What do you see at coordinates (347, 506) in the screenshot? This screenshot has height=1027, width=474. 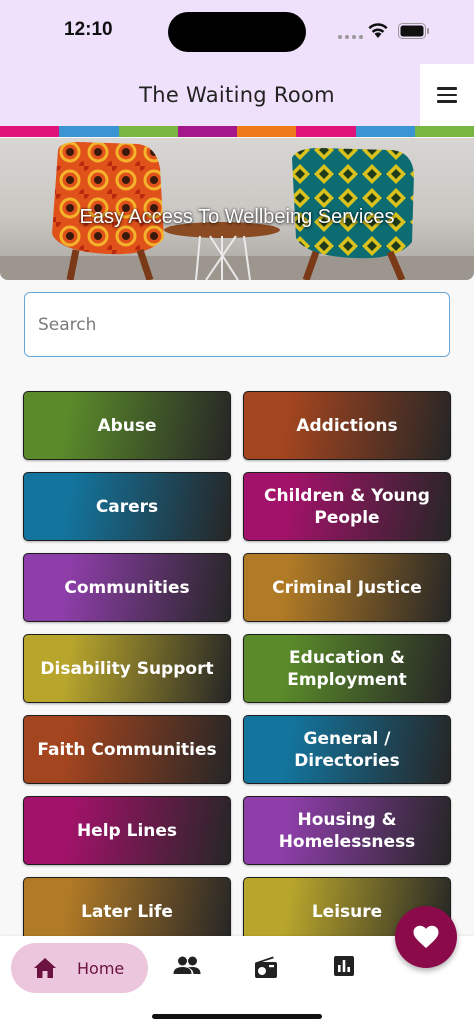 I see `category-button-children-young-people: Children & Young People` at bounding box center [347, 506].